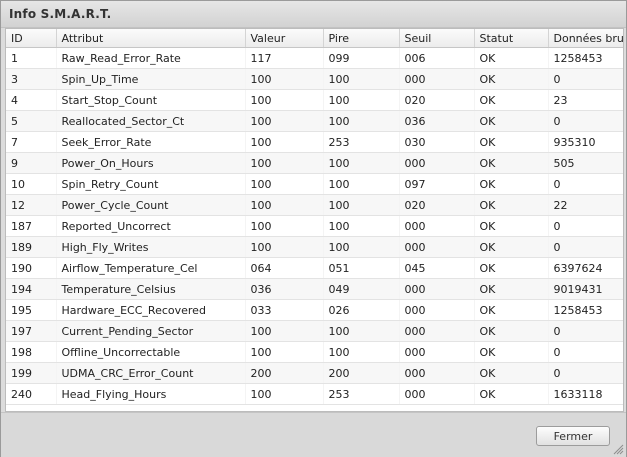  Describe the element at coordinates (313, 14) in the screenshot. I see `dialog-titlebar: Info S.M.A.R.T.` at that location.